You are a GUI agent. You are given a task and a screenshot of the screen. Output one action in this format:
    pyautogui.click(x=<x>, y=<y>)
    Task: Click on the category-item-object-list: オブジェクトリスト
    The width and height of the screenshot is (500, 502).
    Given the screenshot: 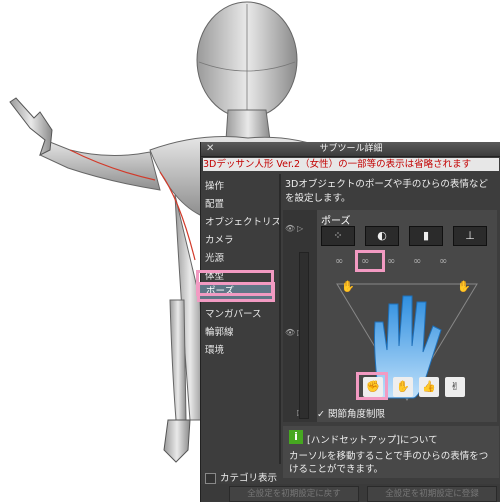 What is the action you would take?
    pyautogui.click(x=248, y=221)
    